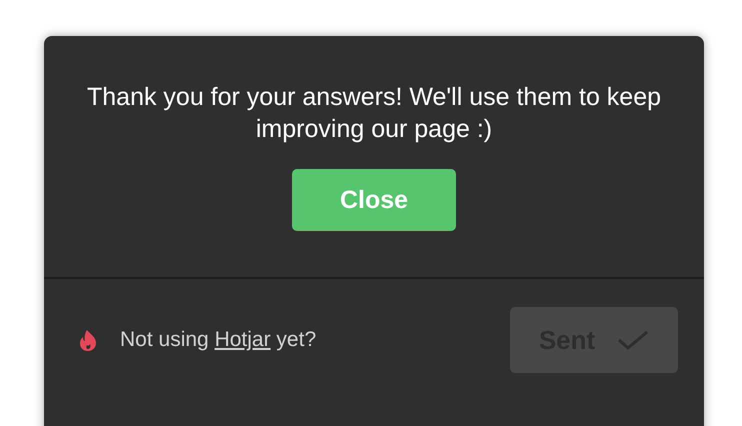 This screenshot has width=742, height=426. I want to click on promo-text: Not using Hotjar yet?, so click(218, 340).